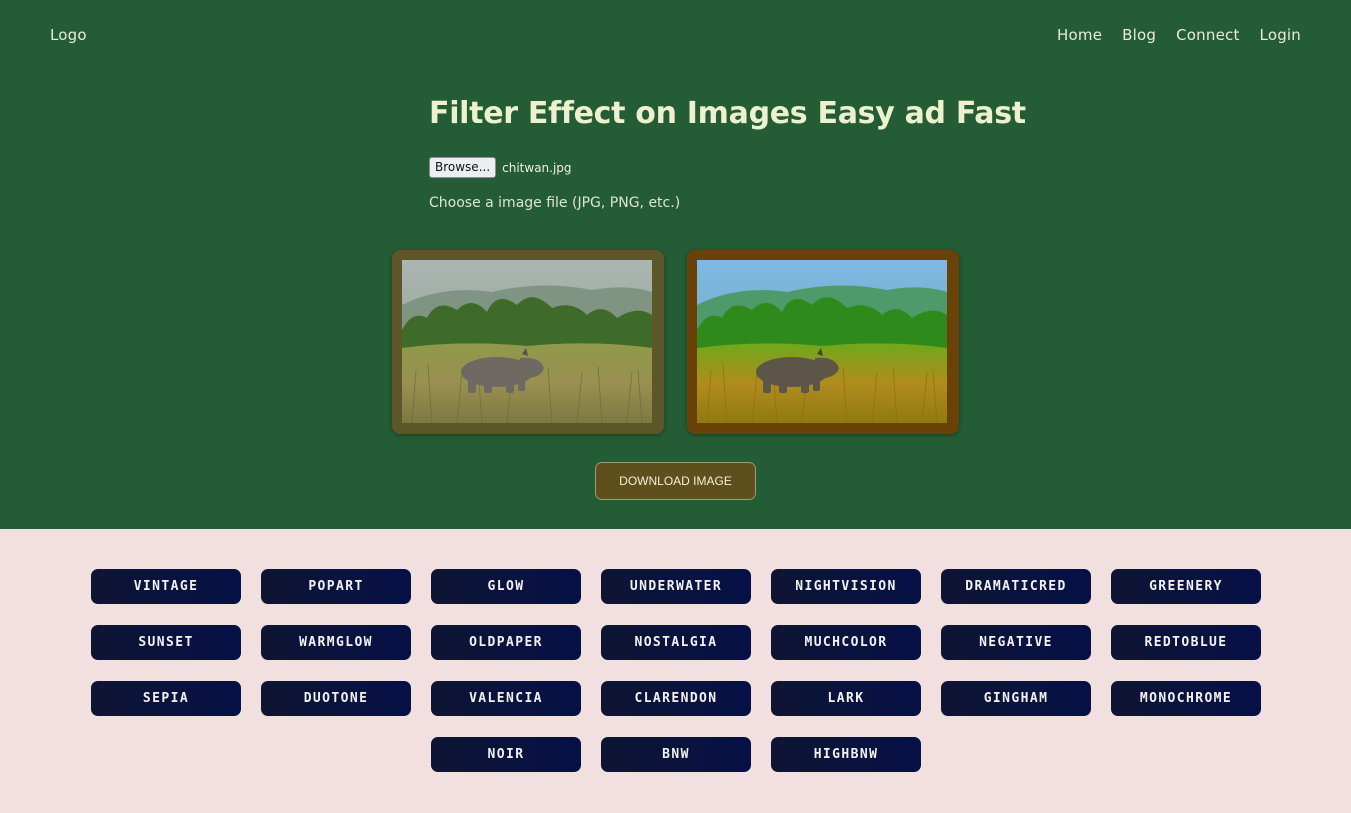 Image resolution: width=1351 pixels, height=813 pixels. What do you see at coordinates (1079, 35) in the screenshot?
I see `nav-home: Home` at bounding box center [1079, 35].